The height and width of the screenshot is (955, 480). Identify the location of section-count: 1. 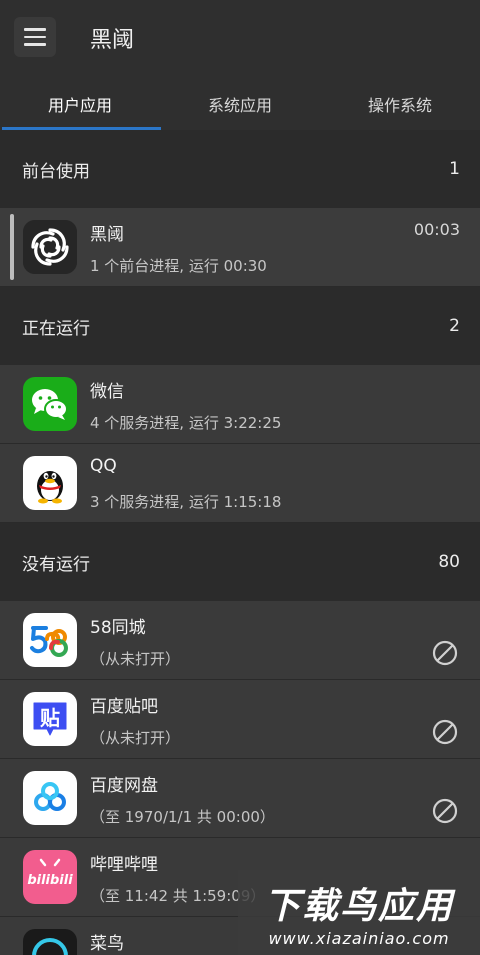
(454, 169).